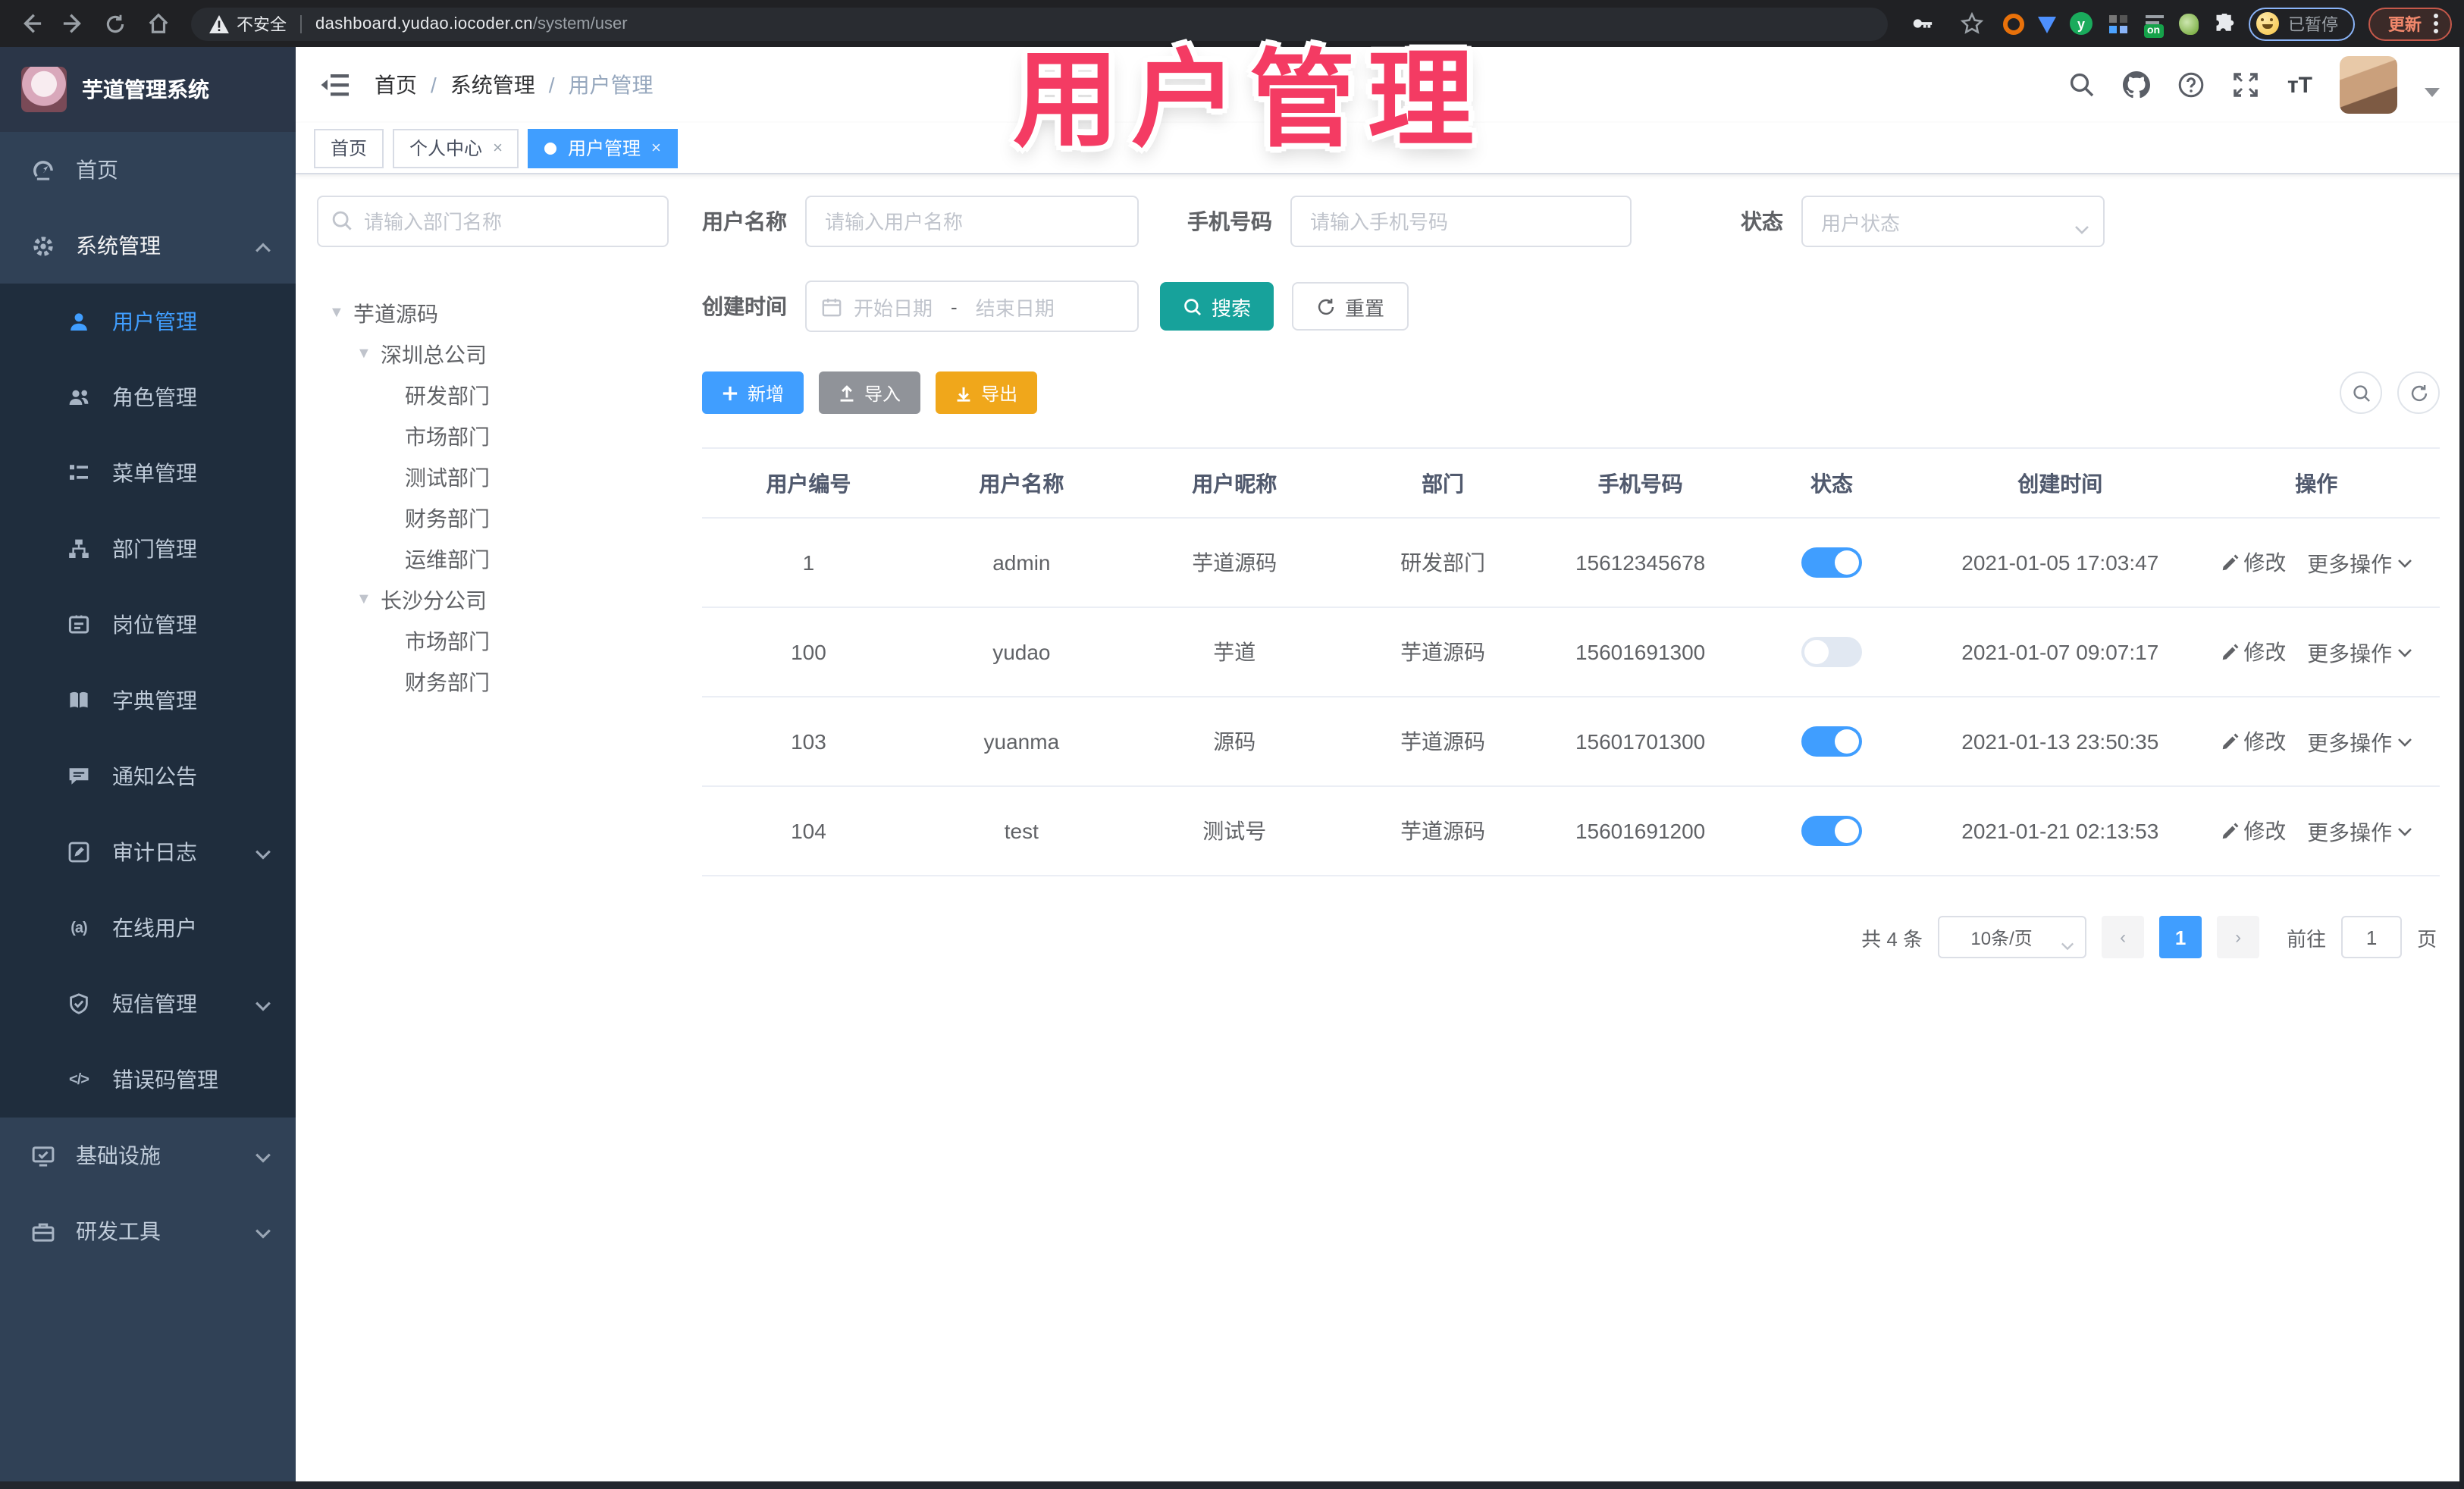 The height and width of the screenshot is (1489, 2464). Describe the element at coordinates (2117, 23) in the screenshot. I see `extension-icon-grid` at that location.